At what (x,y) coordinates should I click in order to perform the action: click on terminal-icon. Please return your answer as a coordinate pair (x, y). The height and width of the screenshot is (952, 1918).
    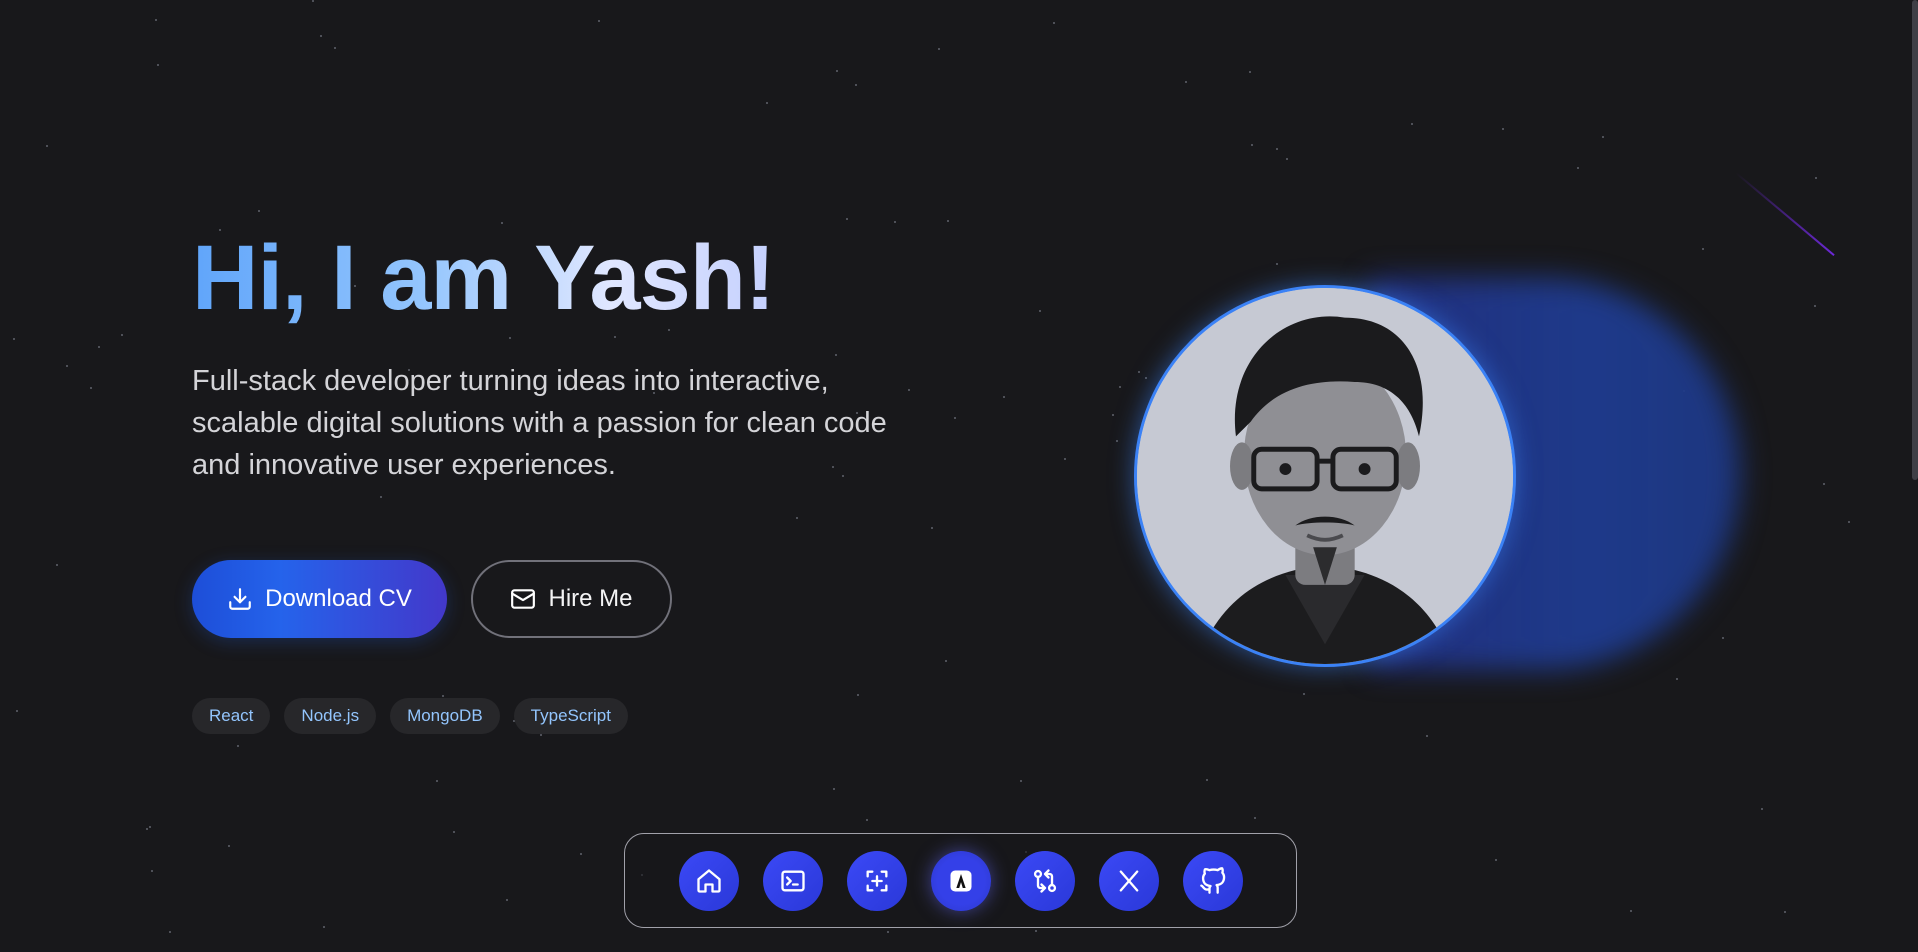
    Looking at the image, I should click on (792, 880).